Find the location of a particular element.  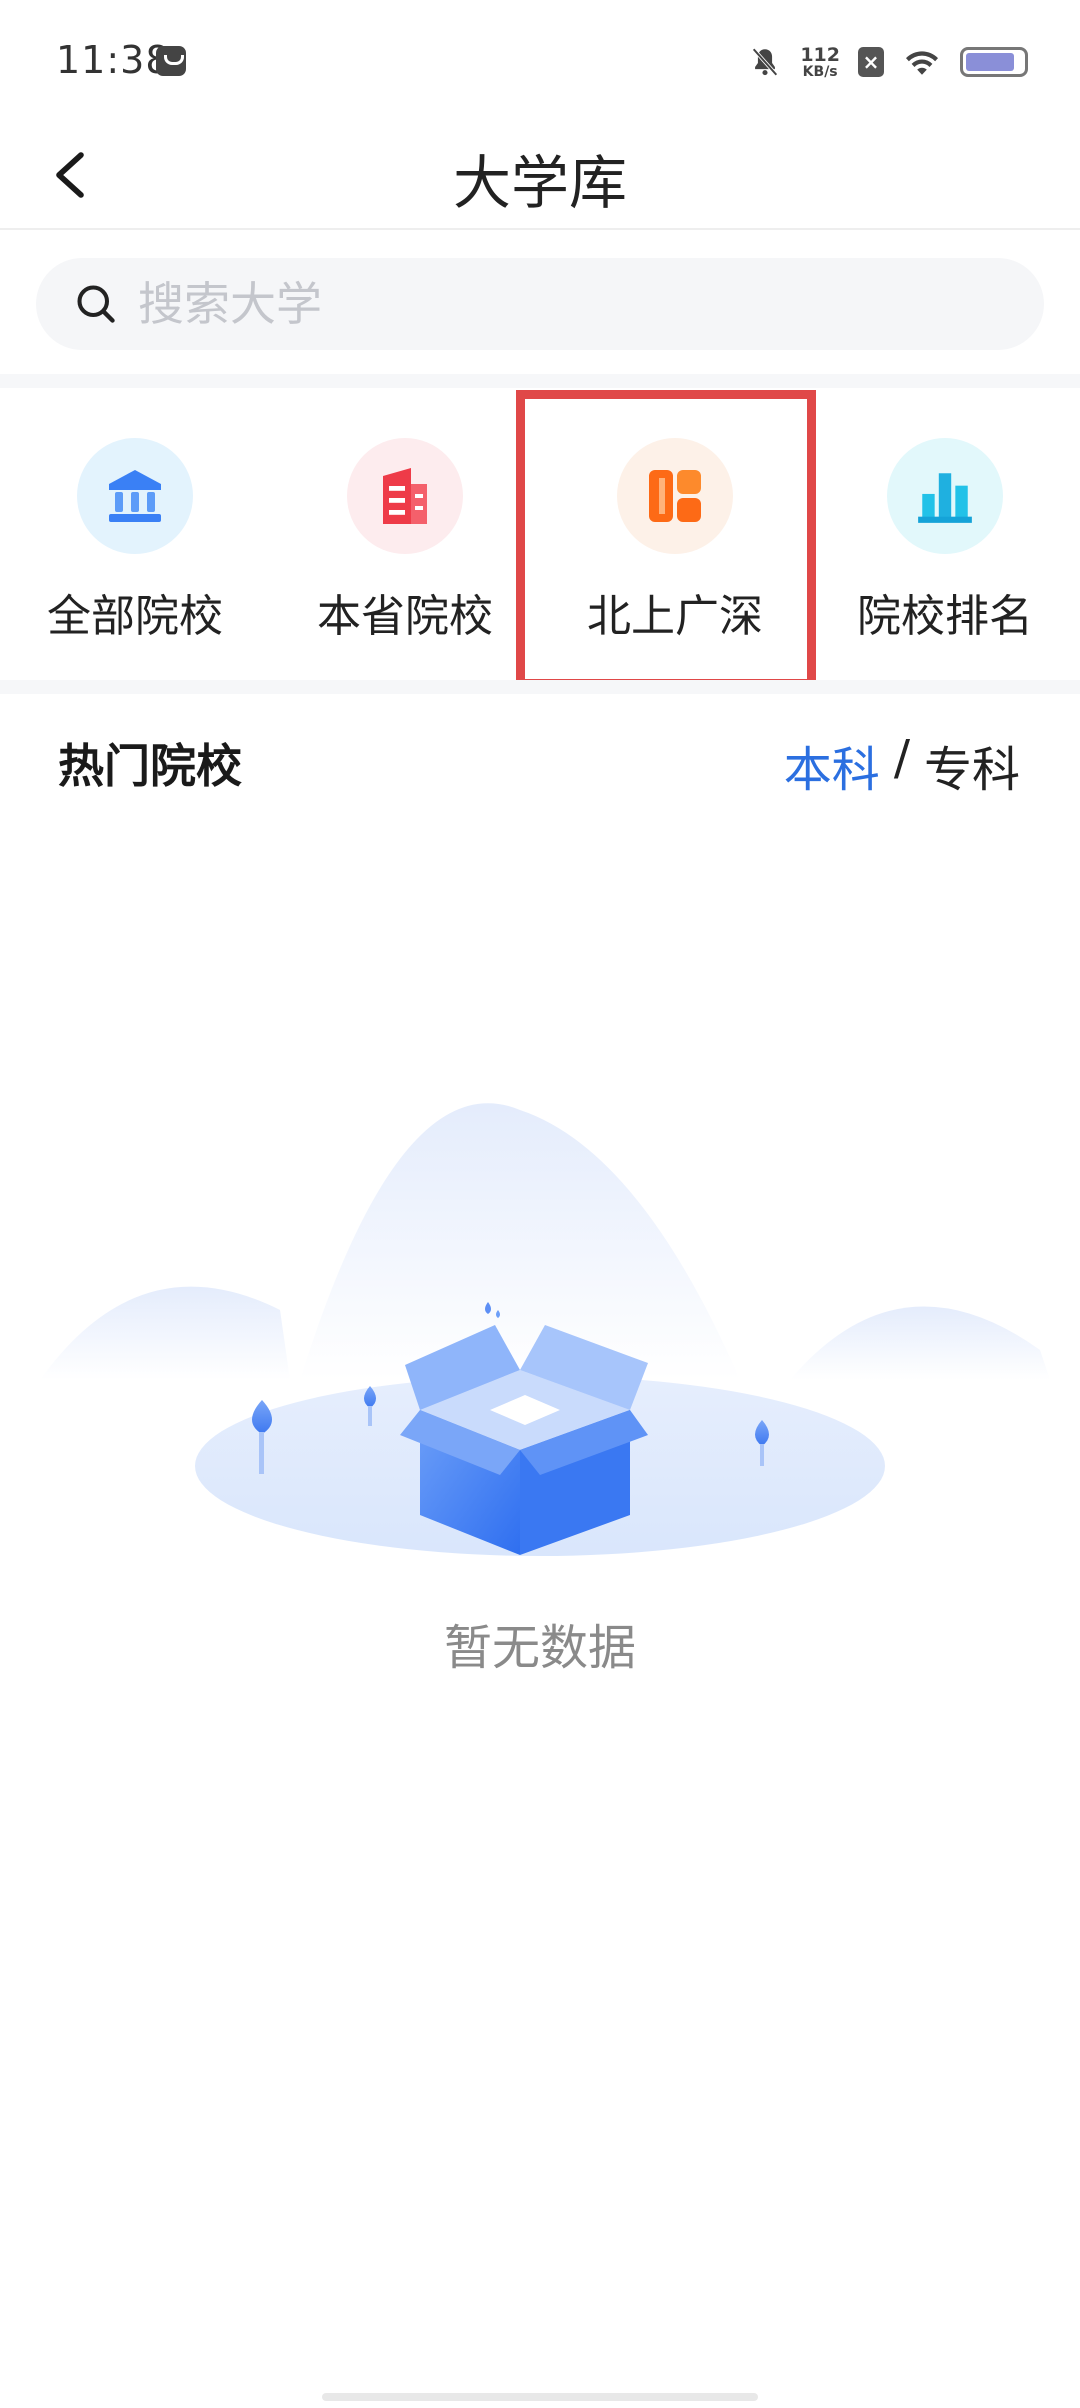

header: 大学库 is located at coordinates (540, 175).